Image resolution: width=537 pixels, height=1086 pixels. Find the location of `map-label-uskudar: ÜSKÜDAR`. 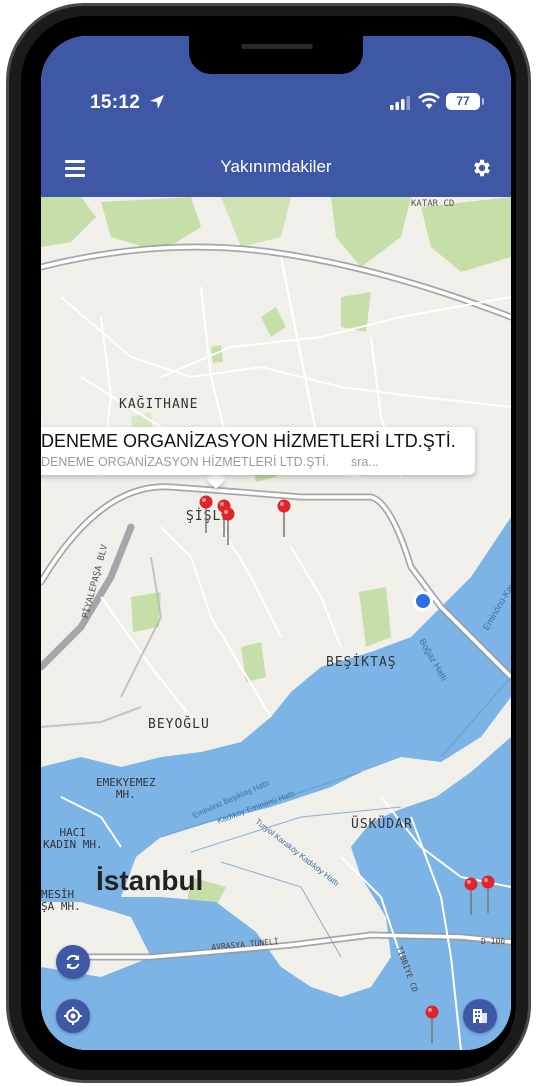

map-label-uskudar: ÜSKÜDAR is located at coordinates (382, 824).